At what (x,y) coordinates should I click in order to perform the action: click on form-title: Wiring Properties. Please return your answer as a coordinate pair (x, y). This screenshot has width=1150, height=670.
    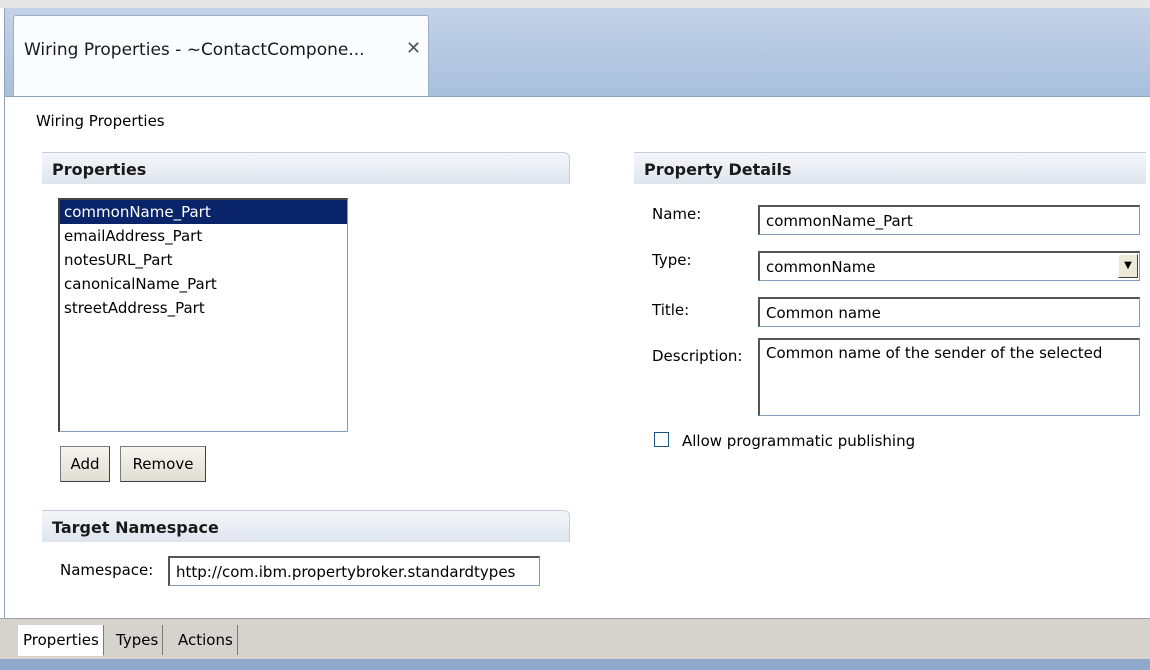
    Looking at the image, I should click on (100, 121).